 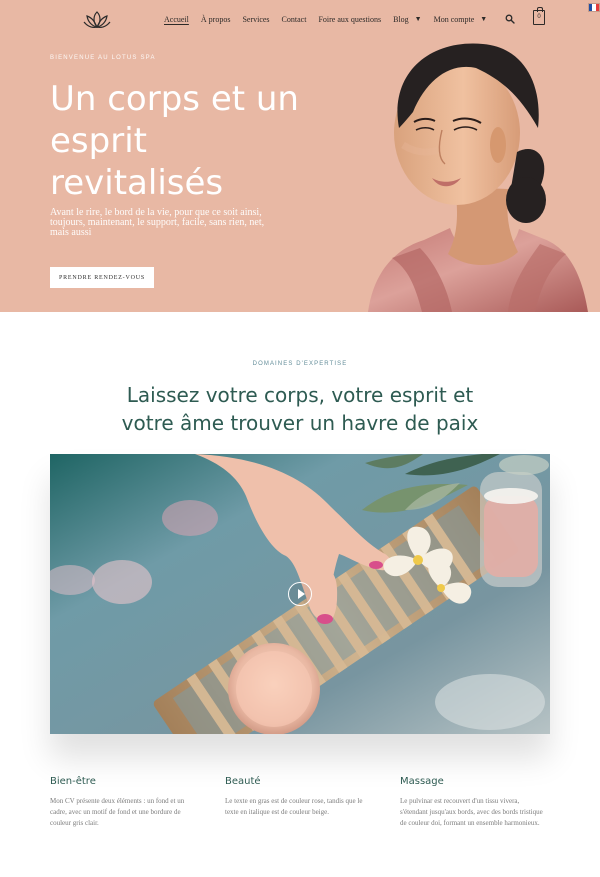 What do you see at coordinates (176, 19) in the screenshot?
I see `nav-home-link: Accueil` at bounding box center [176, 19].